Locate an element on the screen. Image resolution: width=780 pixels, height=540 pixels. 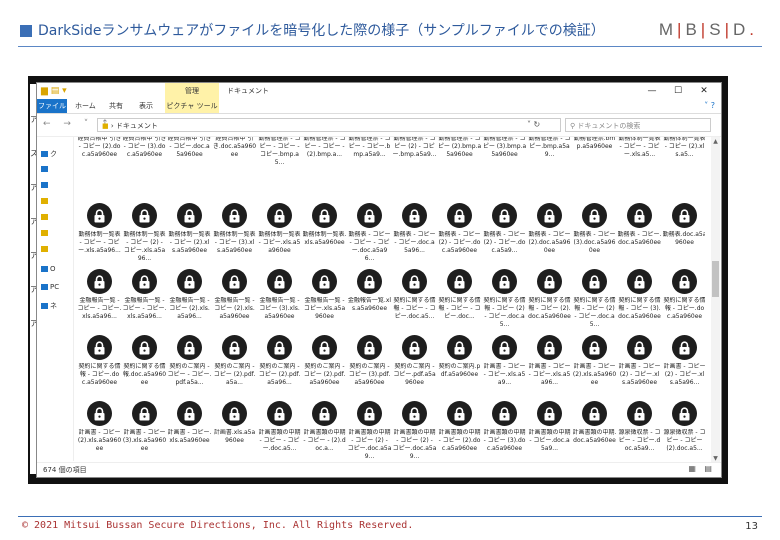
file-item: 契約のご案内 - コピー (2).pdf.a5a960ee is located at coordinates (324, 366).